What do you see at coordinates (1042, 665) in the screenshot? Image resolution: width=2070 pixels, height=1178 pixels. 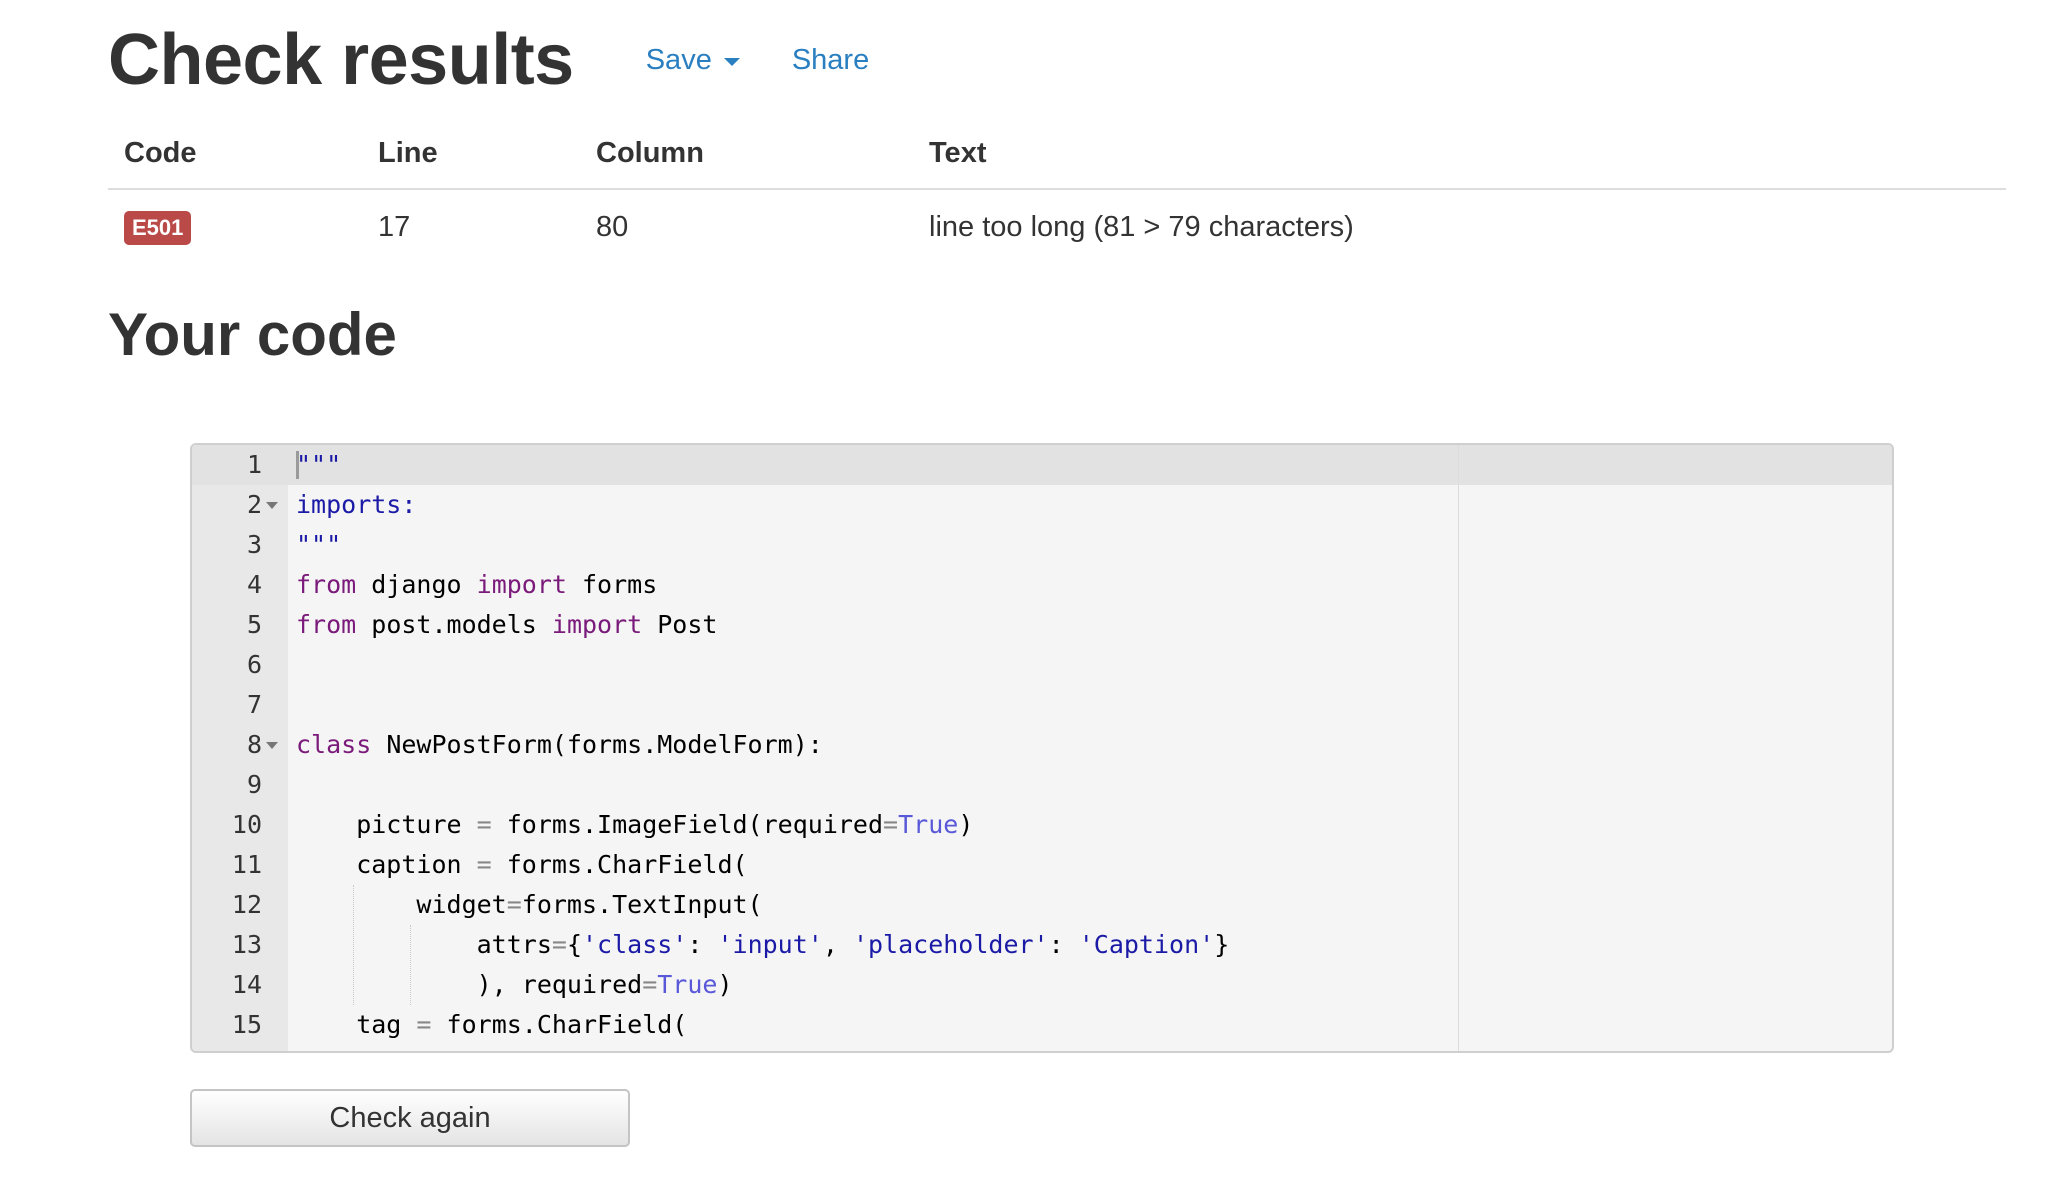 I see `code-line: 6` at bounding box center [1042, 665].